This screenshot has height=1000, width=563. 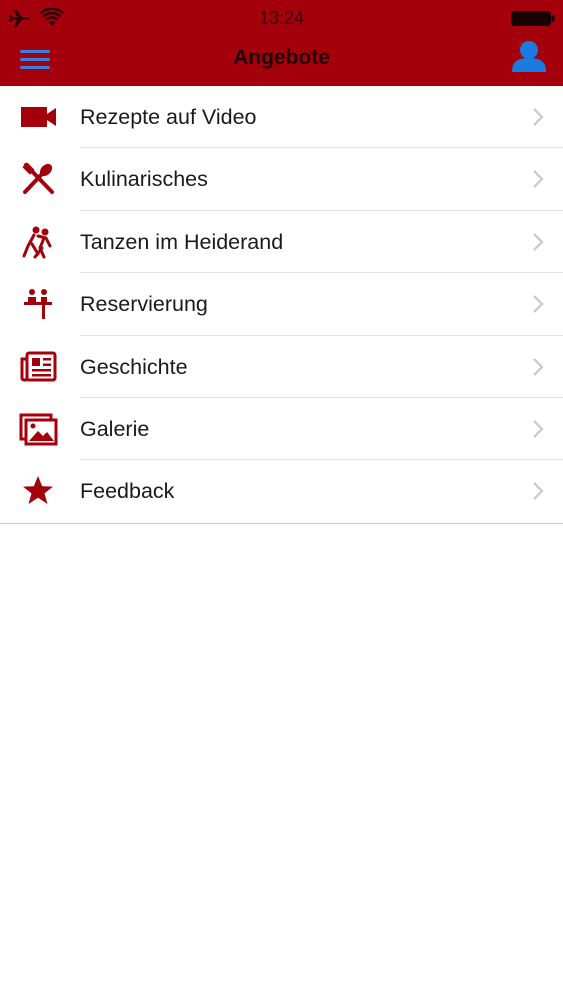 I want to click on list-item-tanzen-im-heiderand: Tanzen im Heiderand, so click(x=281, y=242).